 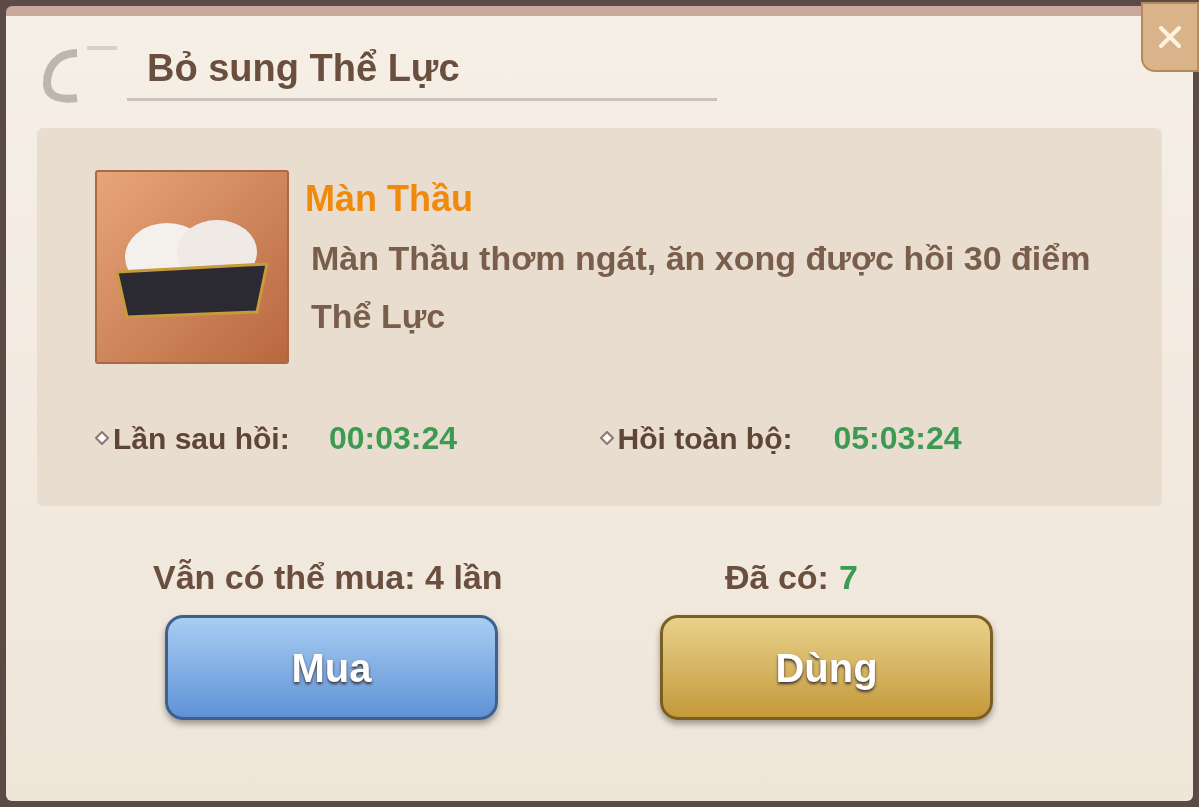 I want to click on timer-label: Lần sau hồi:, so click(x=202, y=438).